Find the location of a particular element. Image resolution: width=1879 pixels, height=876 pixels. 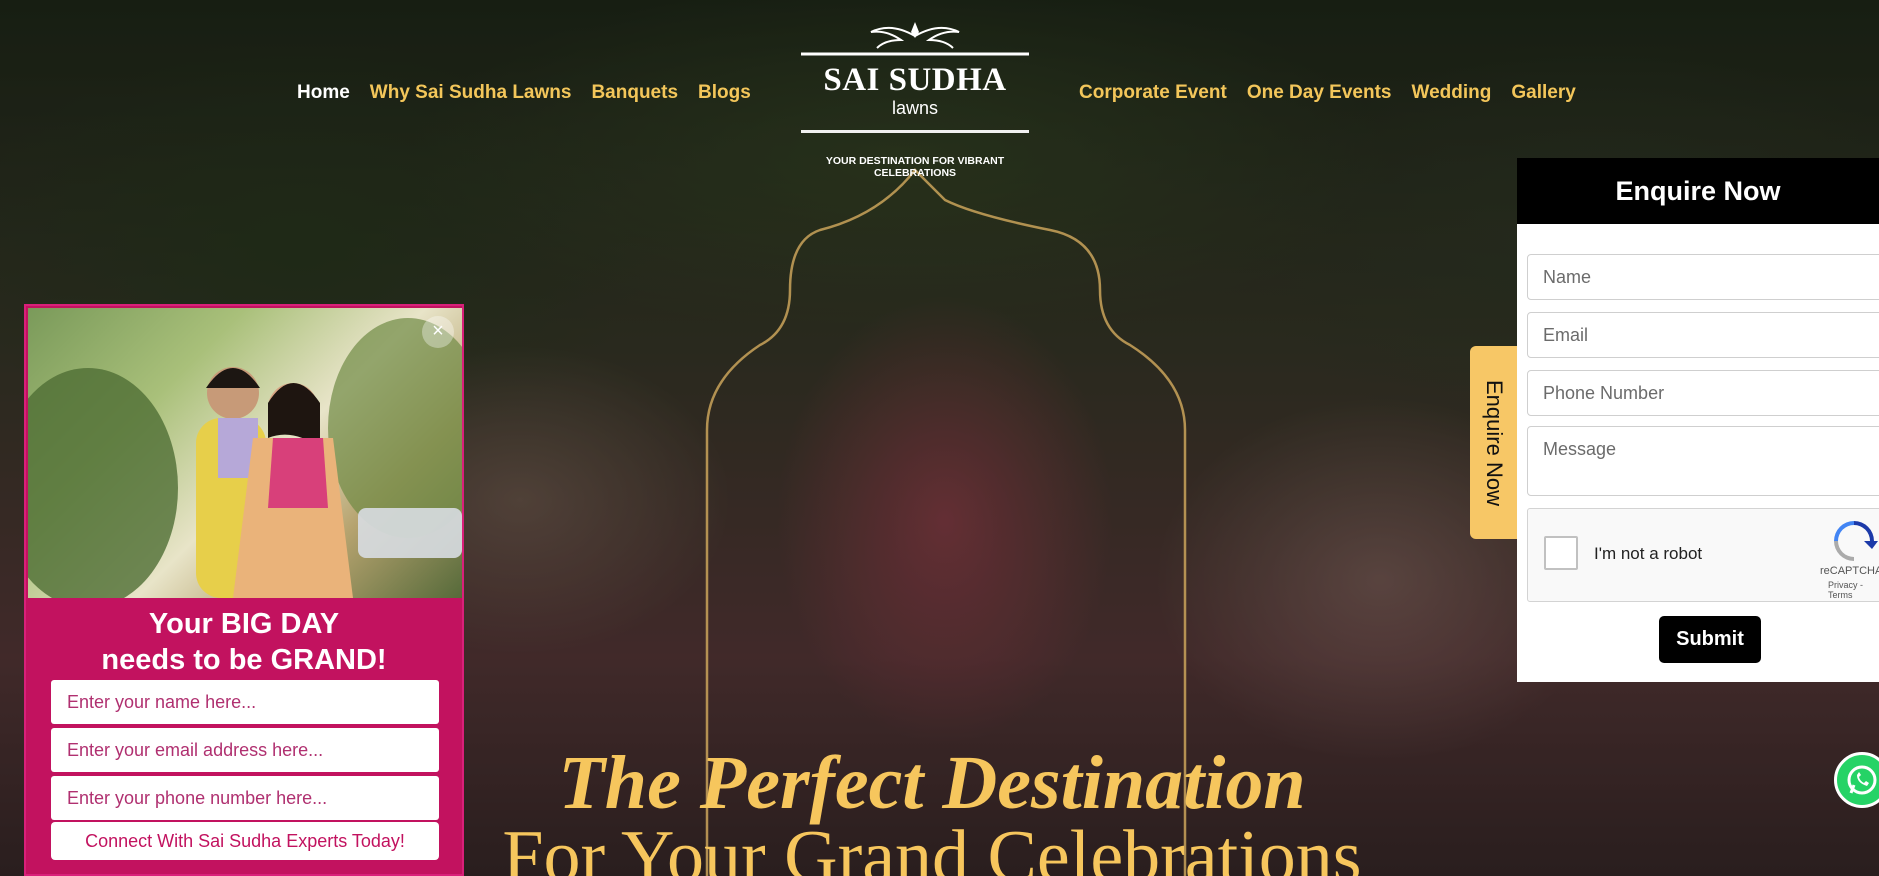

nav-link-gallery: Gallery is located at coordinates (1543, 93).